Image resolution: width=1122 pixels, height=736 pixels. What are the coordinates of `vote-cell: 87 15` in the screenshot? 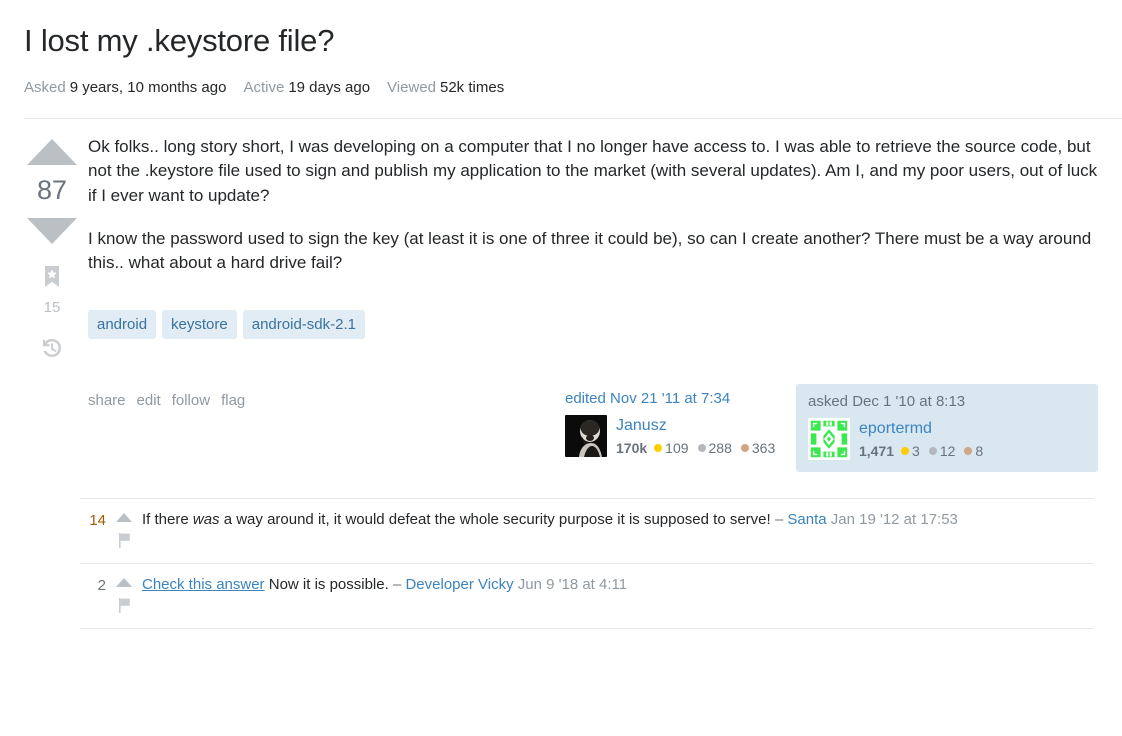 It's located at (52, 308).